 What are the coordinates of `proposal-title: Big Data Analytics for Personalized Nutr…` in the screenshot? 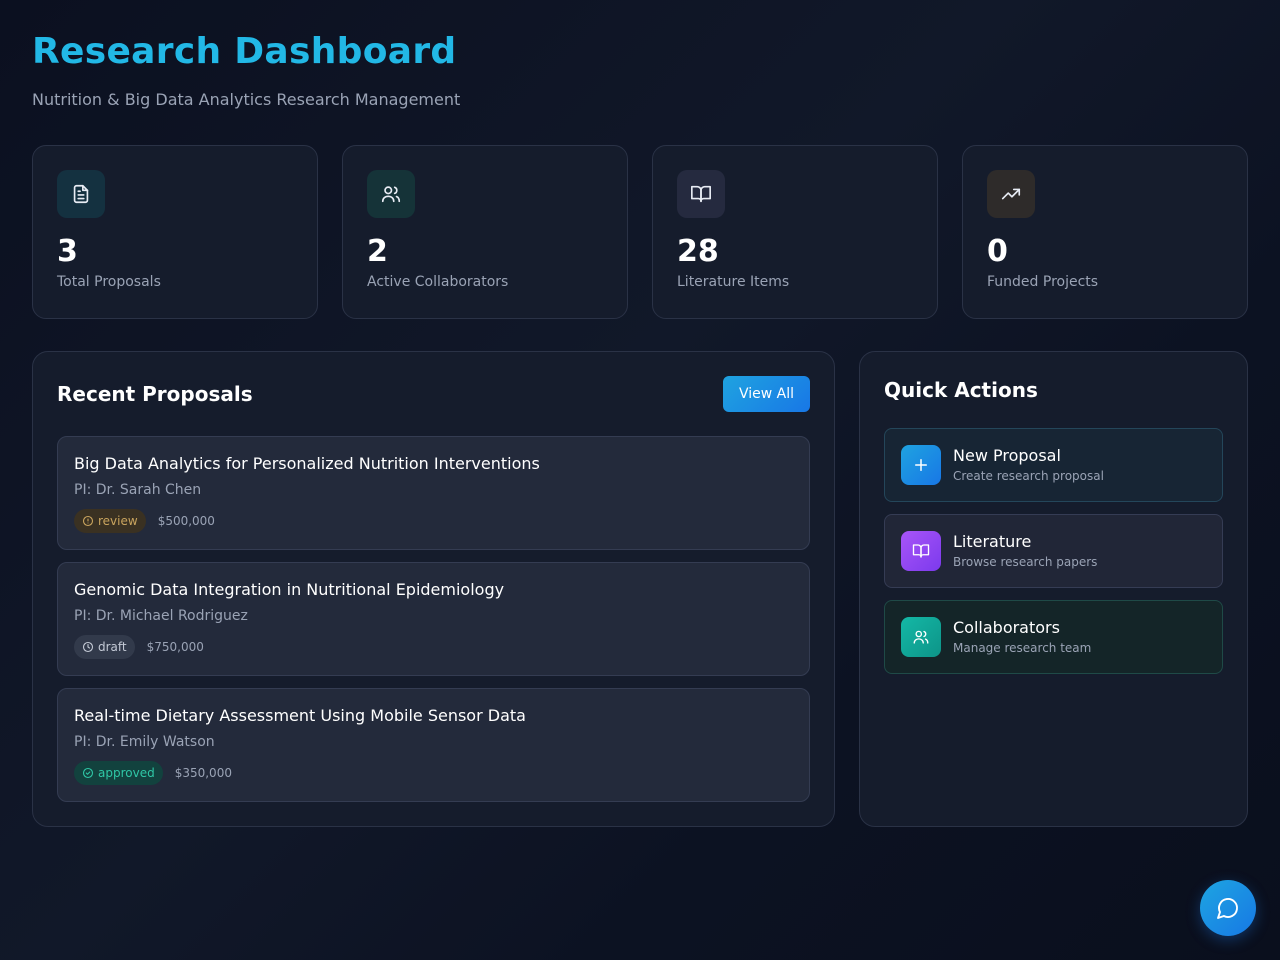 It's located at (307, 463).